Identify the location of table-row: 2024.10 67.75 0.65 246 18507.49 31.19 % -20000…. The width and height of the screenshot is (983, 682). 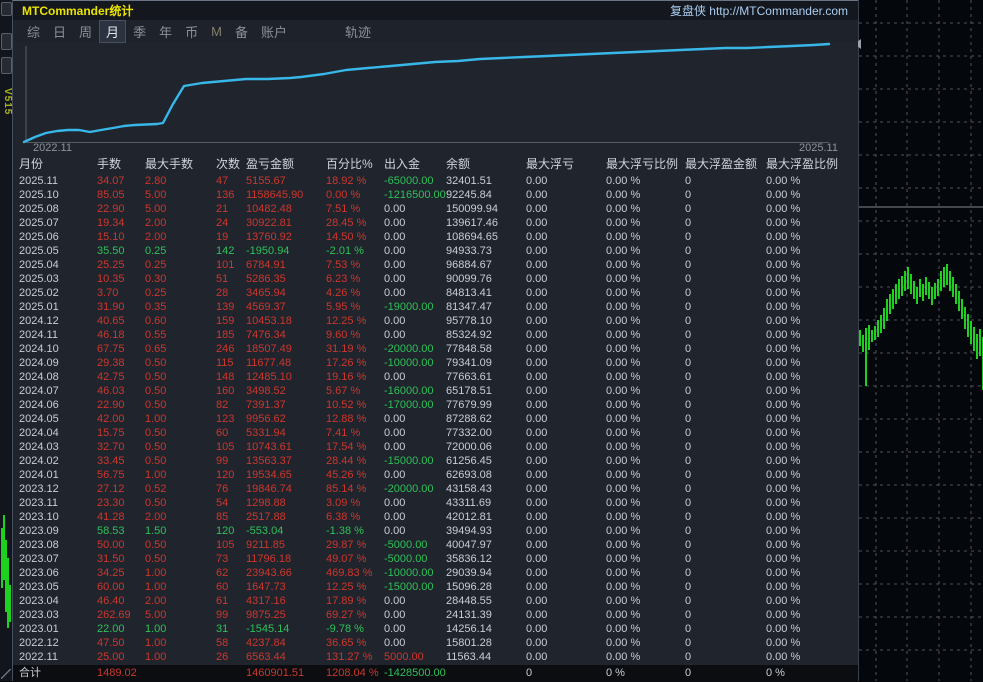
(435, 349).